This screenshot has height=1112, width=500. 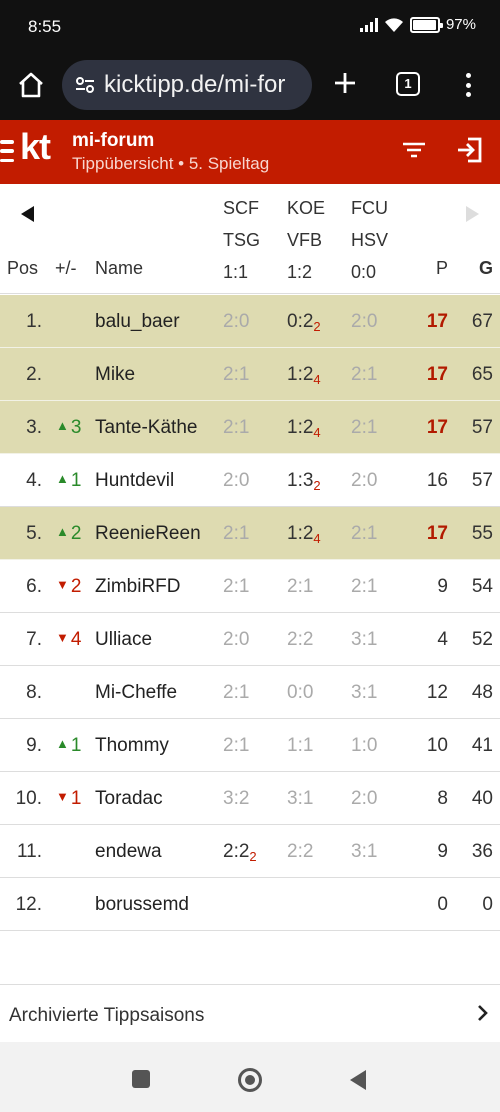 What do you see at coordinates (141, 1079) in the screenshot?
I see `recents-icon` at bounding box center [141, 1079].